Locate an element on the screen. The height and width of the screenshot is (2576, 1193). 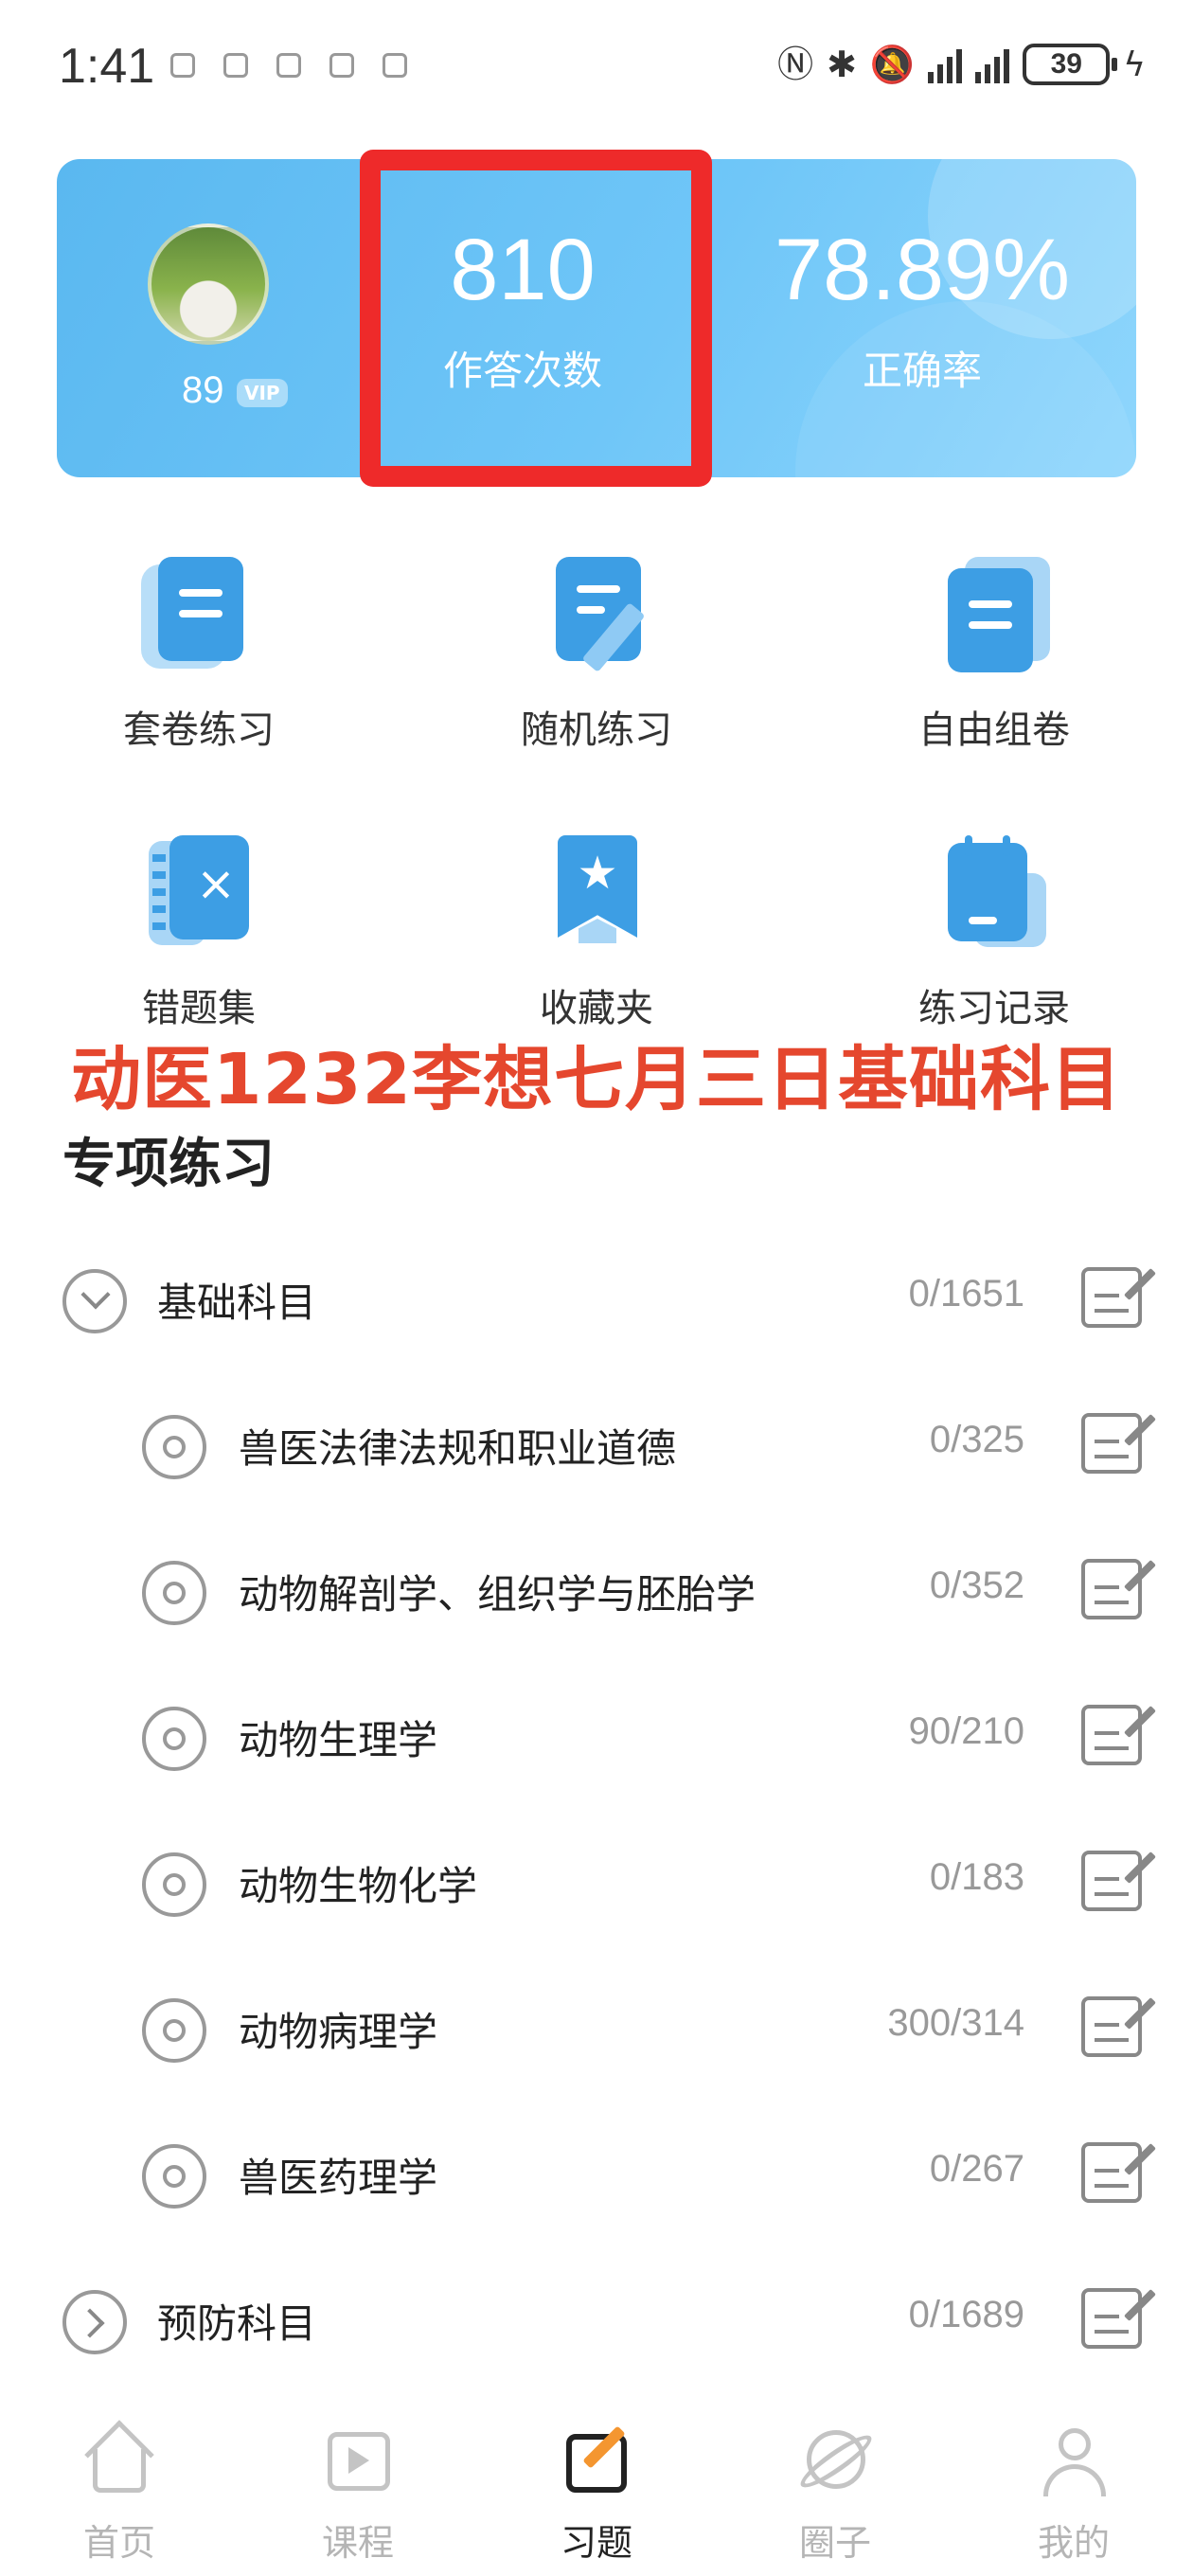
charging-icon: ϟ is located at coordinates (1134, 64).